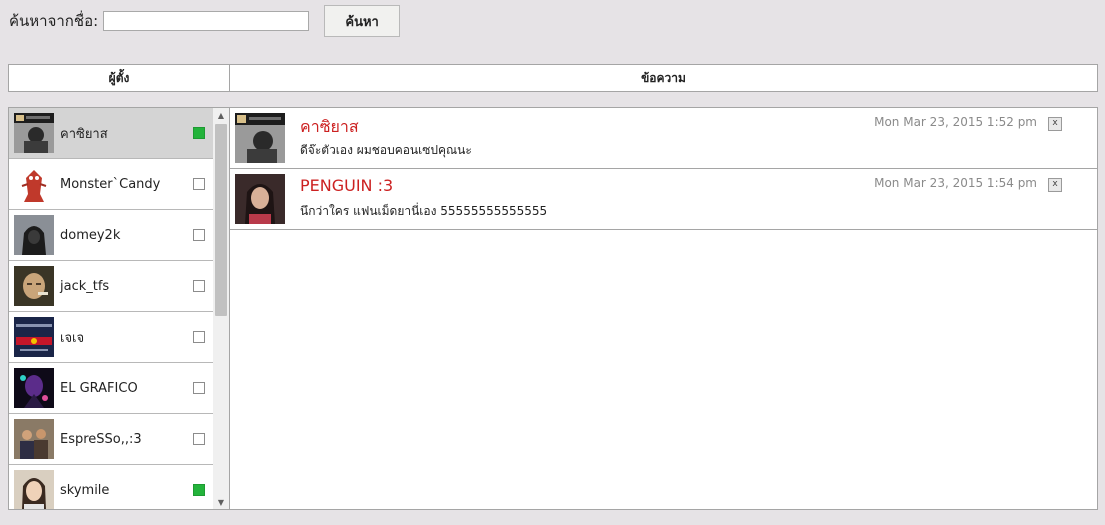 Image resolution: width=1105 pixels, height=525 pixels. I want to click on hooded-figure-avatar, so click(34, 235).